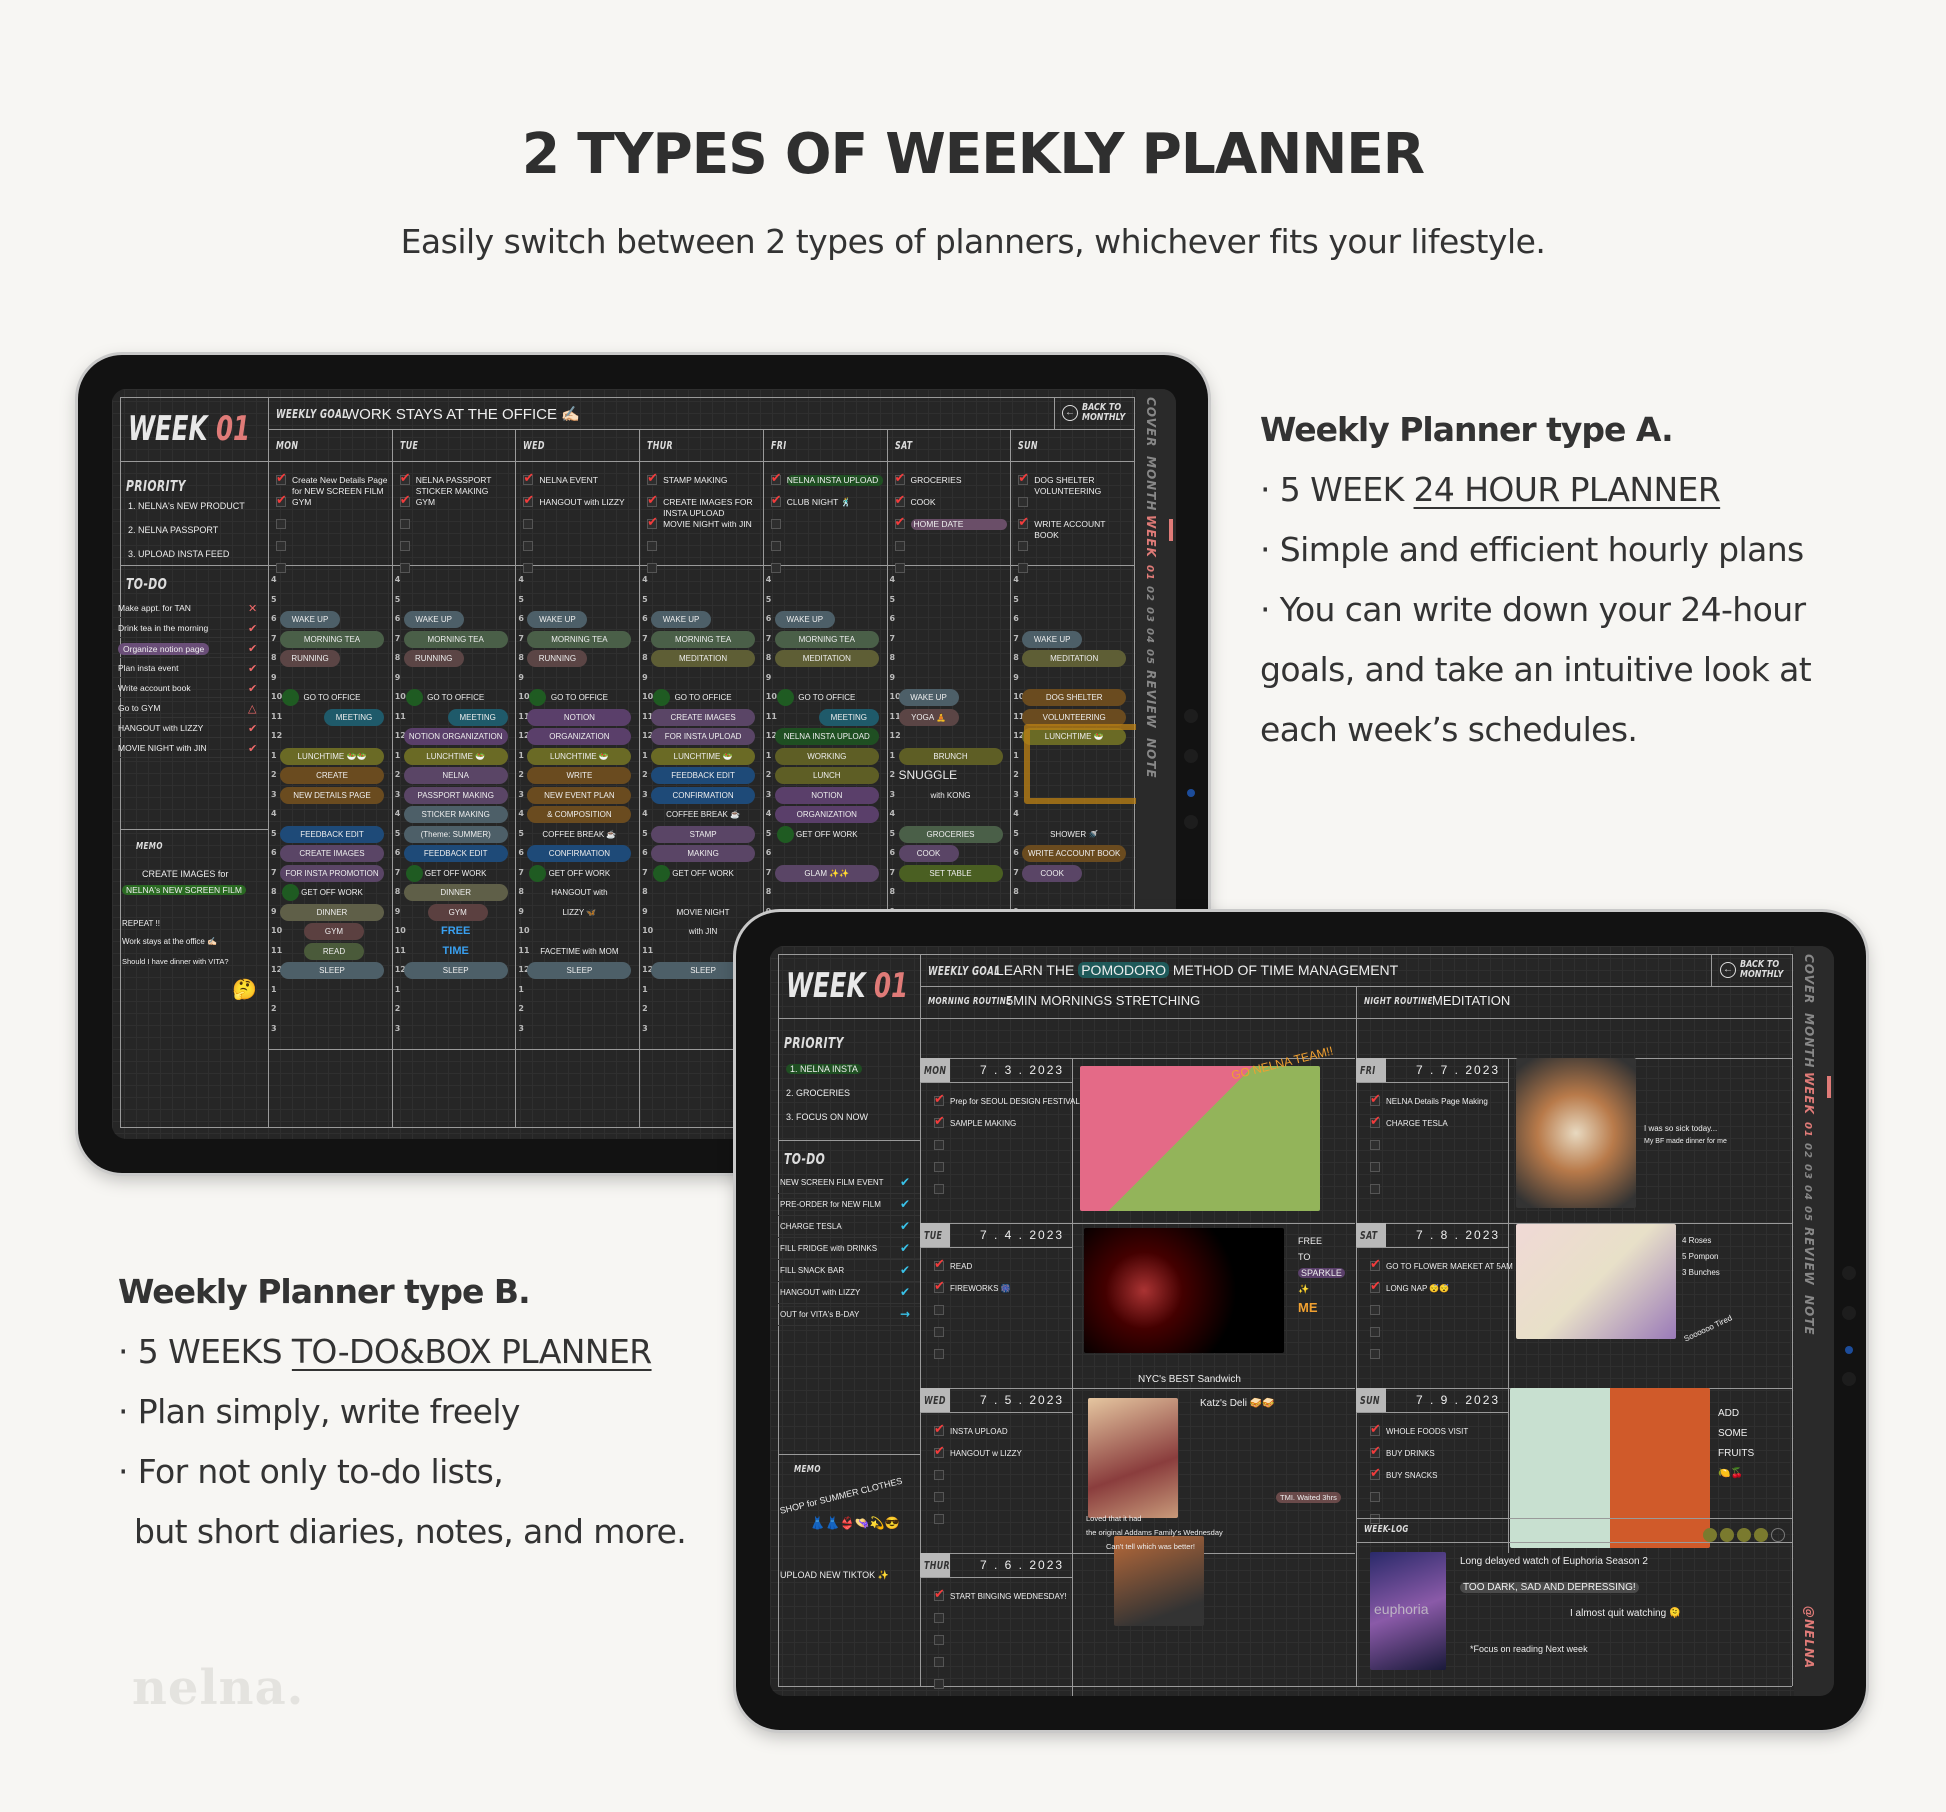  I want to click on schedule-event: CREATE, so click(332, 775).